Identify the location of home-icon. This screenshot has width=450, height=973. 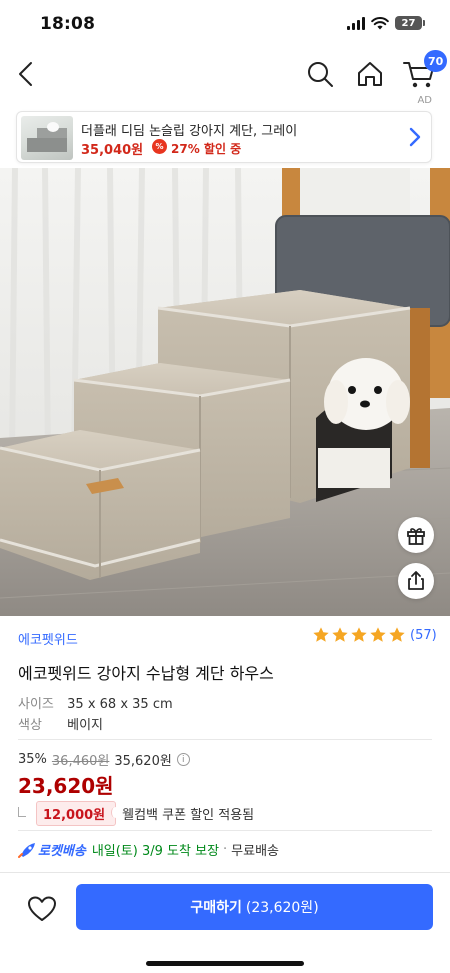
(370, 74).